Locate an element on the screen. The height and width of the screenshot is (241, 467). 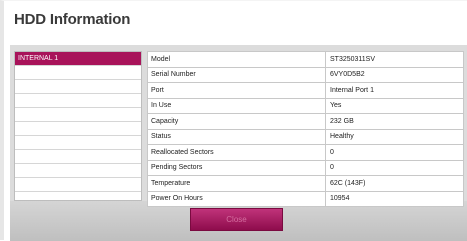
info-label-model: Model is located at coordinates (236, 59).